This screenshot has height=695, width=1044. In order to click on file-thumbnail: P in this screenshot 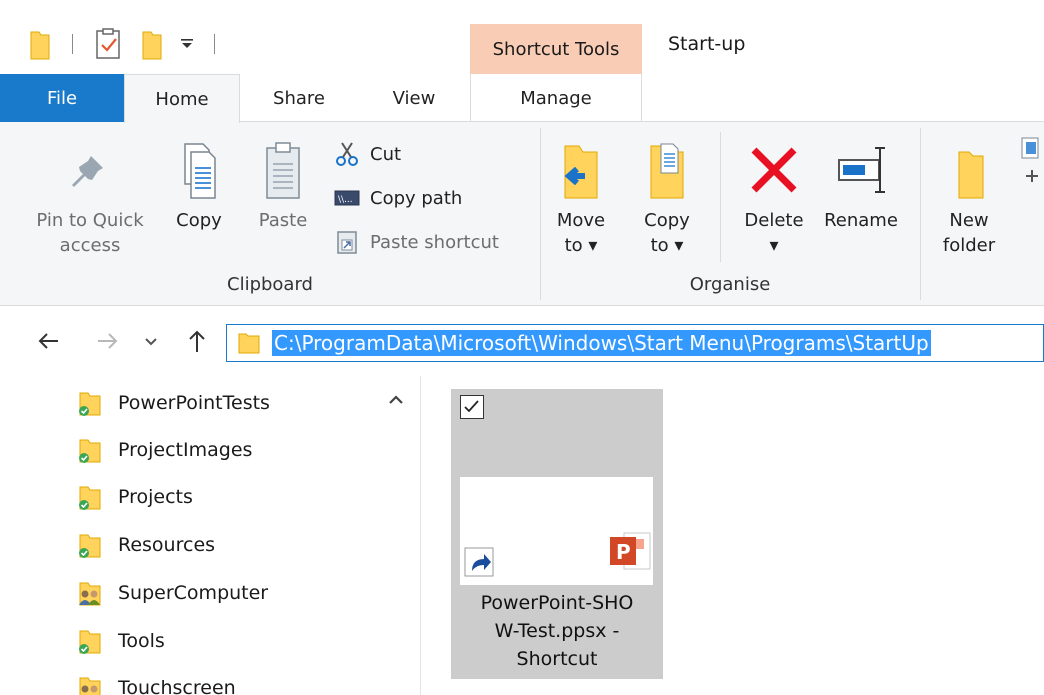, I will do `click(556, 531)`.